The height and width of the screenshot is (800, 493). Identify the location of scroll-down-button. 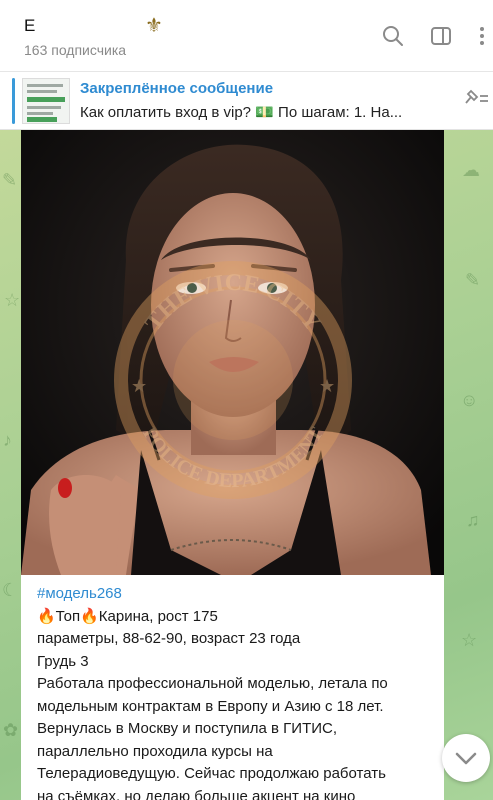
(466, 758).